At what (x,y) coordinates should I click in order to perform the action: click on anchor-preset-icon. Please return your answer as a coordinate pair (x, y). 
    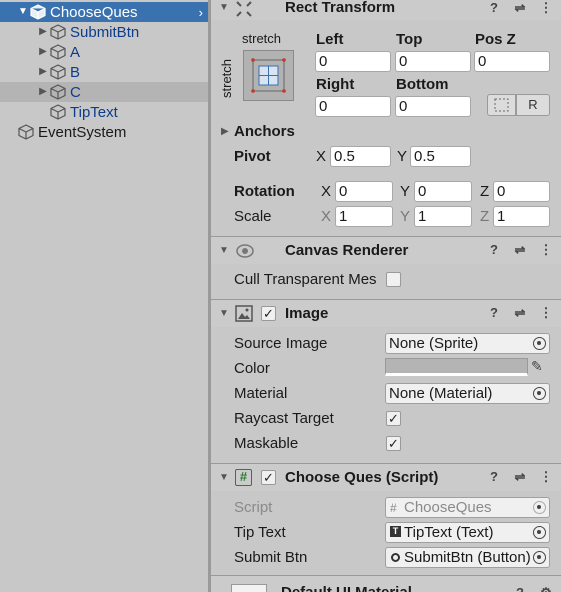
    Looking at the image, I should click on (268, 75).